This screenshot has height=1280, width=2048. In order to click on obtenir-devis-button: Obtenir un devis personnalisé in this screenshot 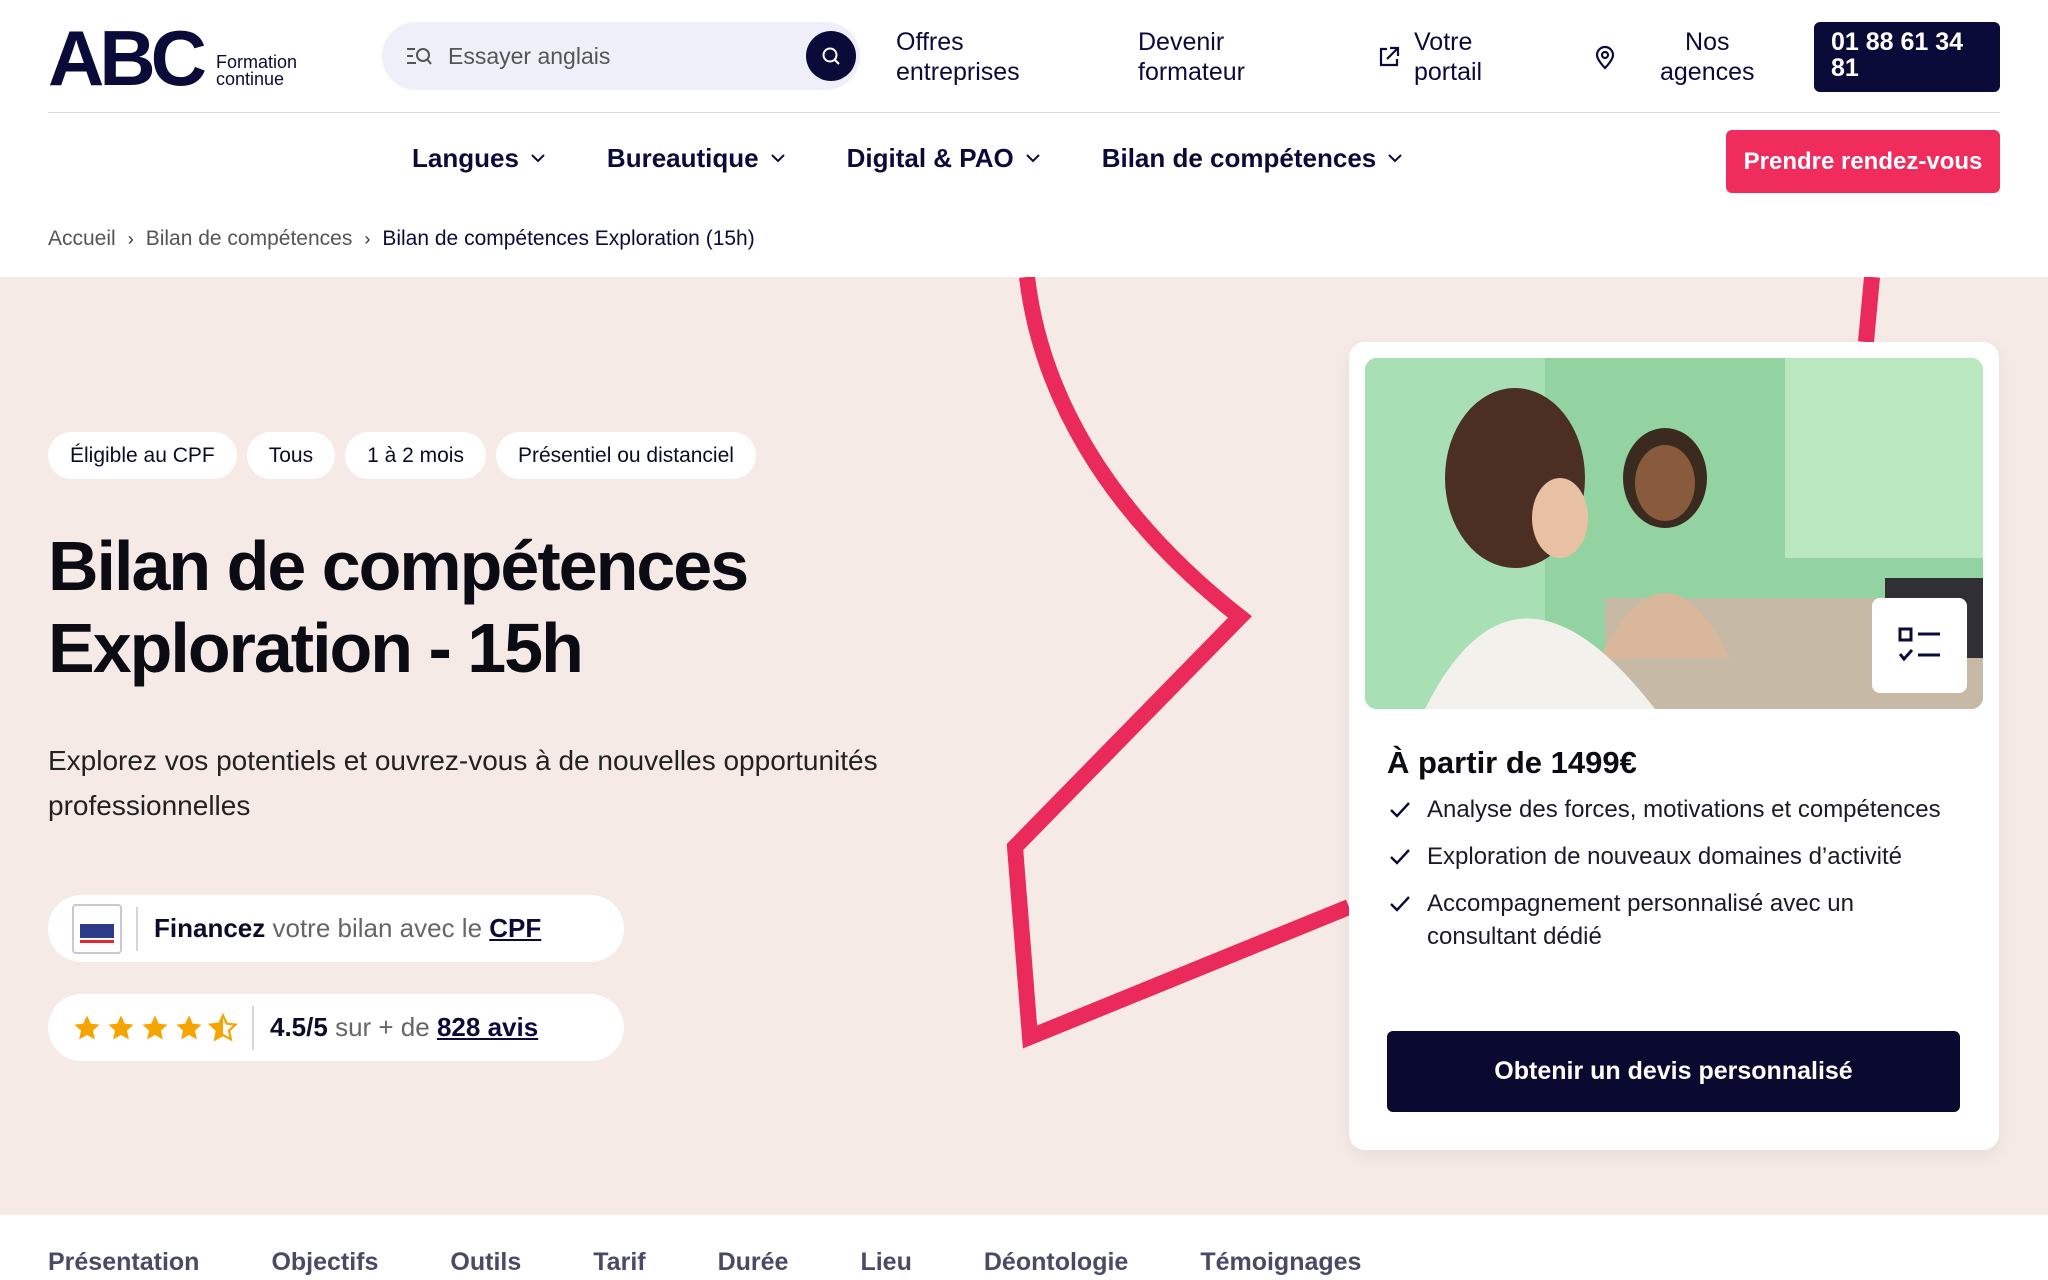, I will do `click(1673, 1071)`.